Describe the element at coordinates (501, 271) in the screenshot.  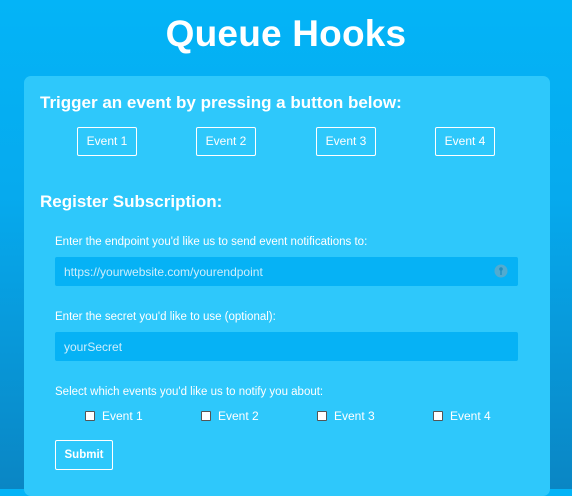
I see `autofill-key-icon` at that location.